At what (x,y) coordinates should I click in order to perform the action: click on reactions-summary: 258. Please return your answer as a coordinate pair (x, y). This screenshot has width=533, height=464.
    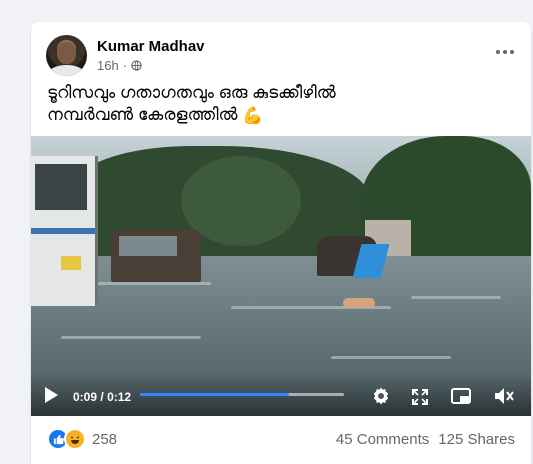
    Looking at the image, I should click on (82, 439).